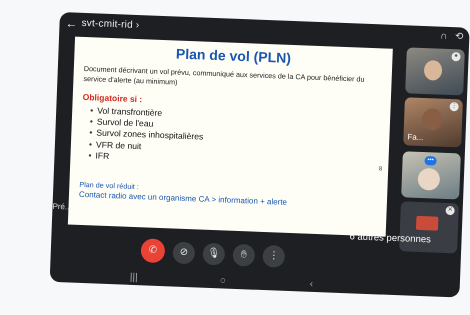 This screenshot has width=470, height=315. I want to click on mic-off-icon: 🎙︎, so click(214, 254).